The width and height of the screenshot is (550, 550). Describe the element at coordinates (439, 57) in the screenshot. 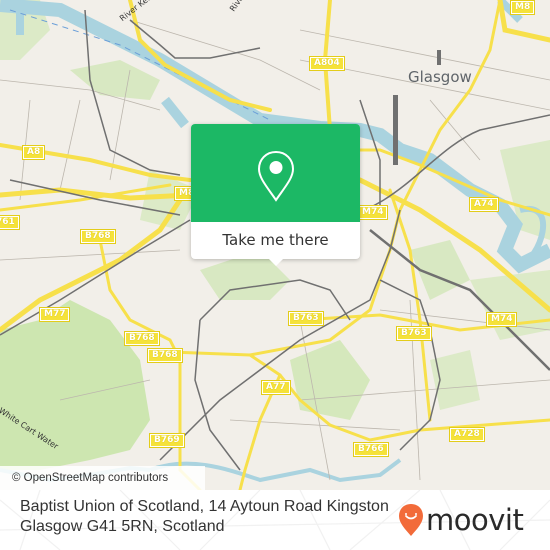

I see `queen-street-station` at that location.